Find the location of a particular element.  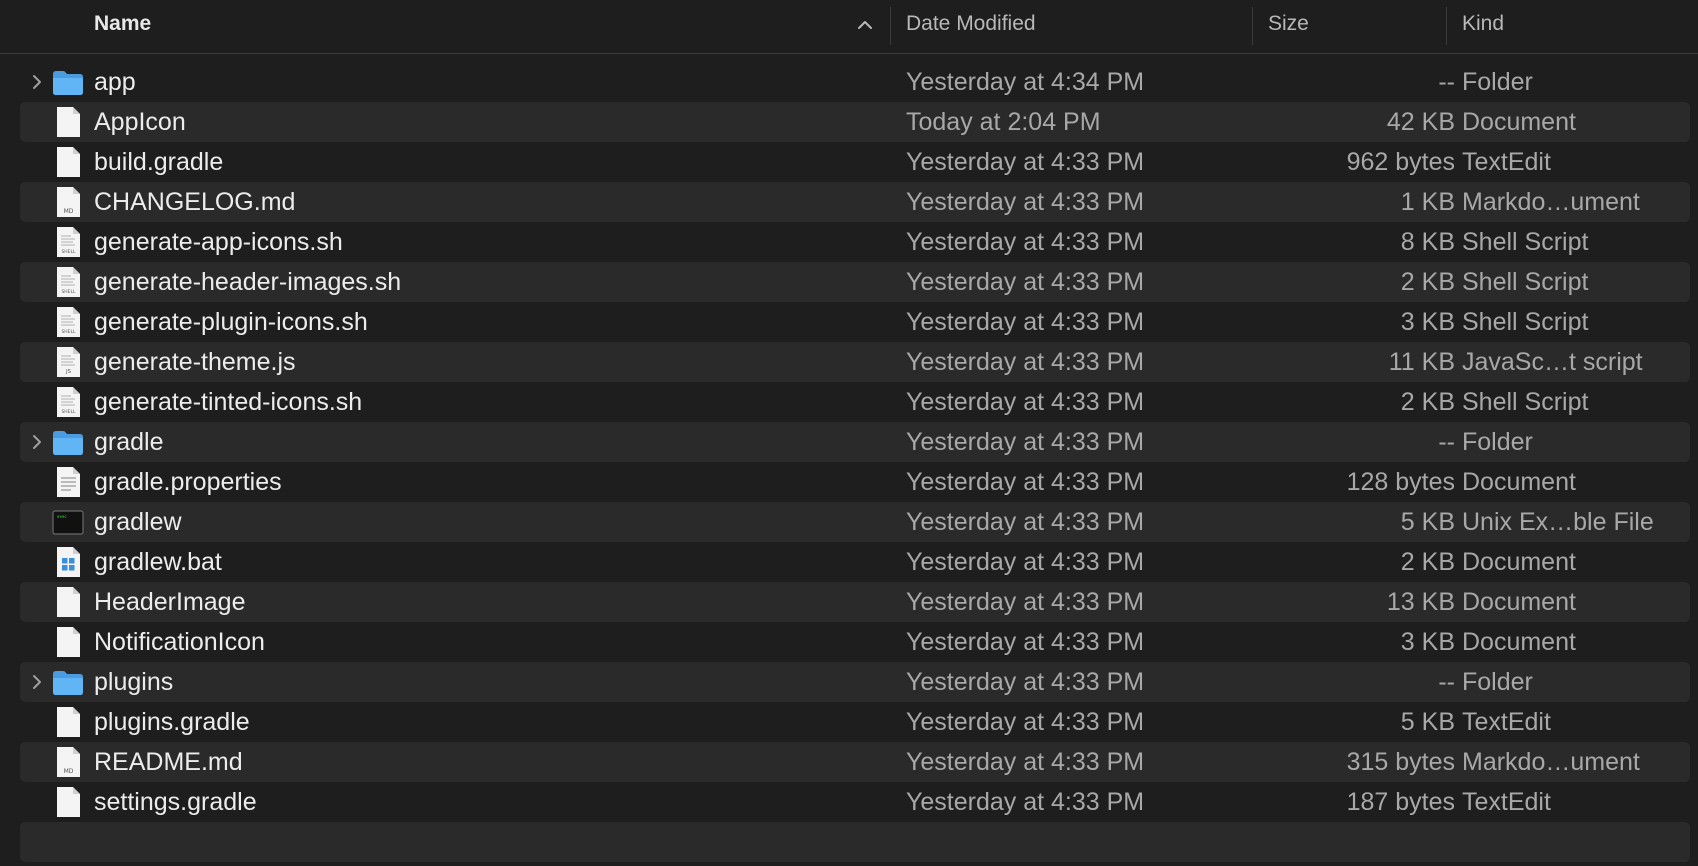

file-kind: JavaSc…t script is located at coordinates (1552, 362).